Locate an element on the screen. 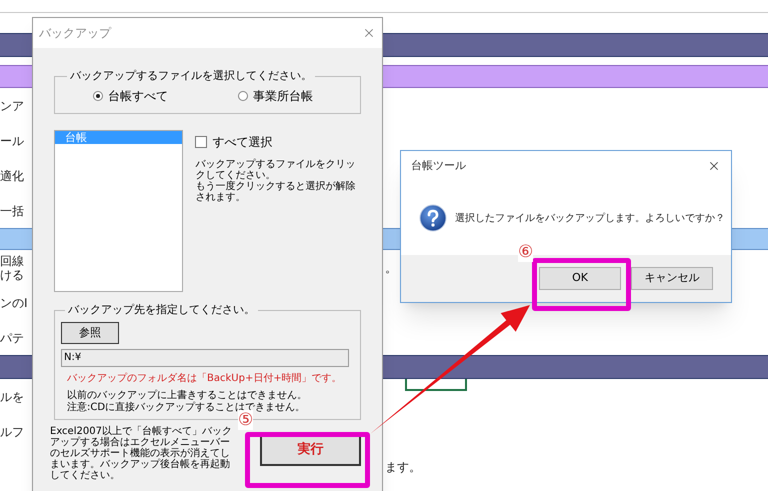  sheet-text: パテ is located at coordinates (12, 337).